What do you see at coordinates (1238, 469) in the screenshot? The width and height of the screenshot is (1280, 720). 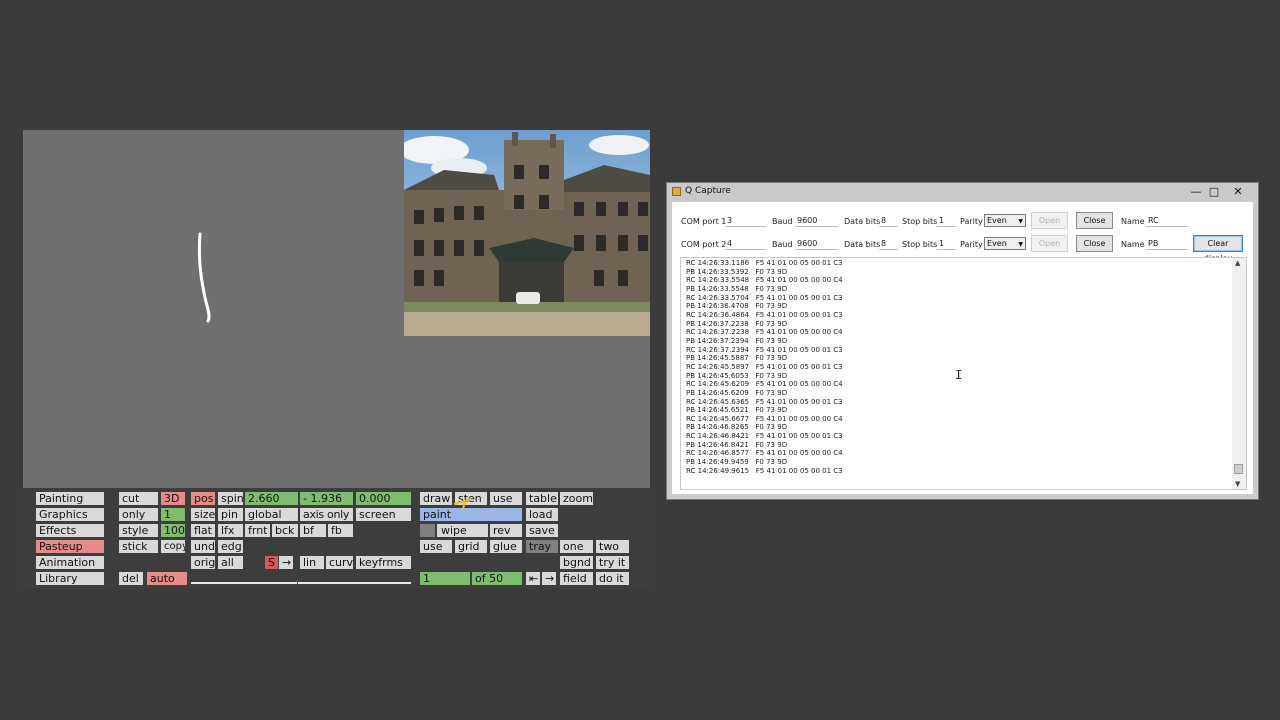 I see `scroll-thumb` at bounding box center [1238, 469].